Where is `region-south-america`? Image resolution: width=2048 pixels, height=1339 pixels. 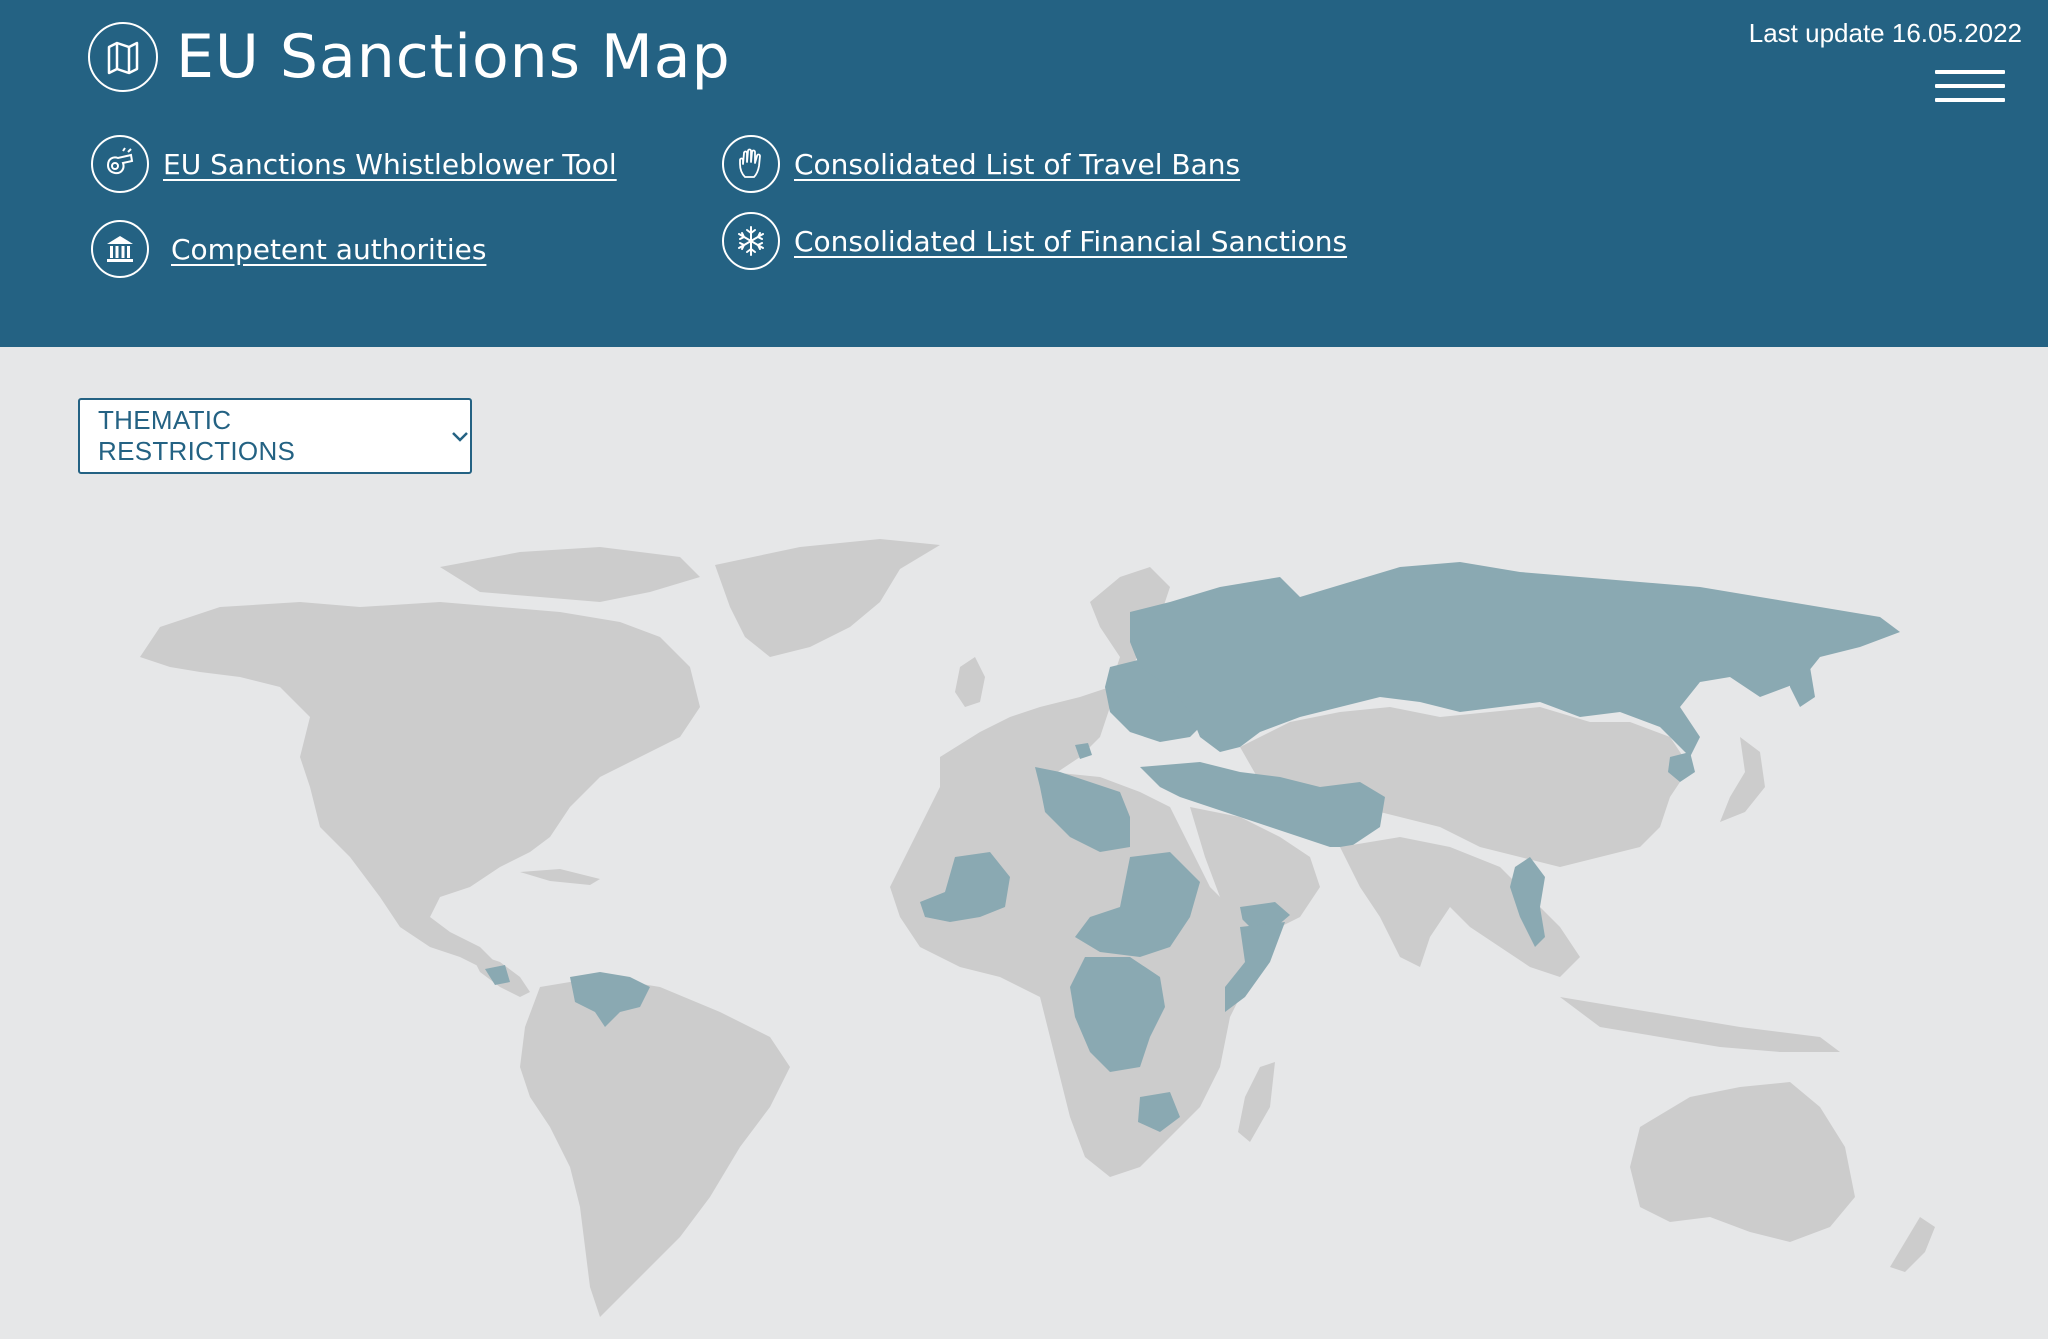
region-south-america is located at coordinates (655, 1147).